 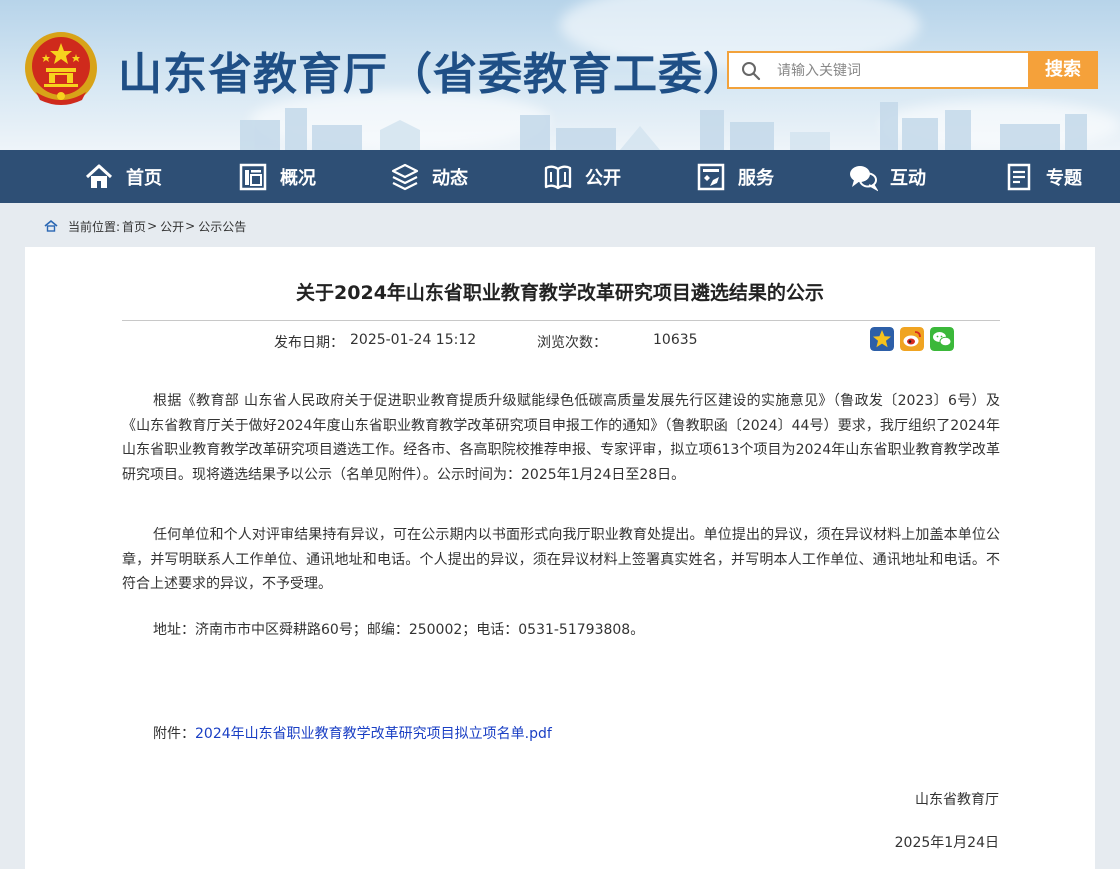 What do you see at coordinates (123, 176) in the screenshot?
I see `nav-item-home: 首页` at bounding box center [123, 176].